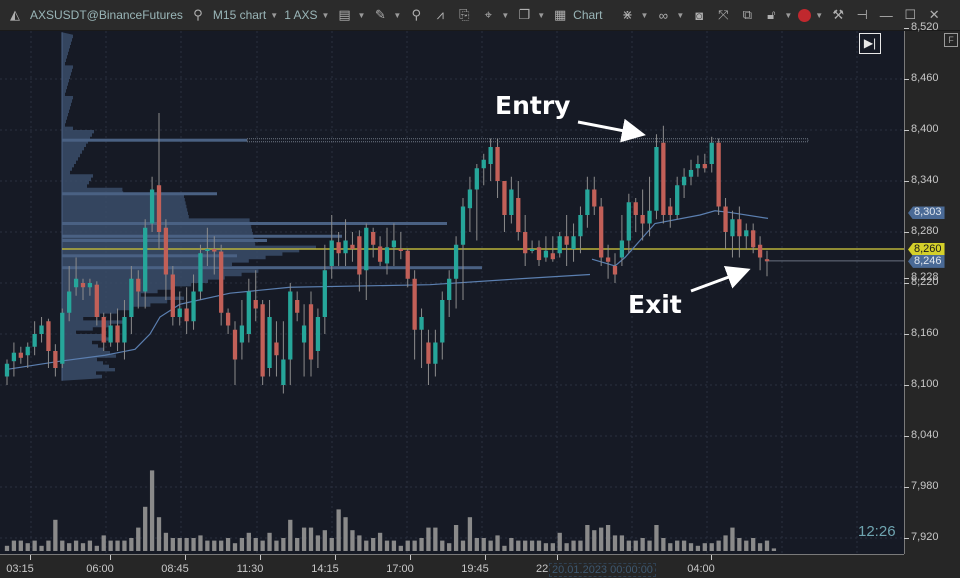 Image resolution: width=960 pixels, height=578 pixels. What do you see at coordinates (13, 15) in the screenshot?
I see `app-logo-button: ◭` at bounding box center [13, 15].